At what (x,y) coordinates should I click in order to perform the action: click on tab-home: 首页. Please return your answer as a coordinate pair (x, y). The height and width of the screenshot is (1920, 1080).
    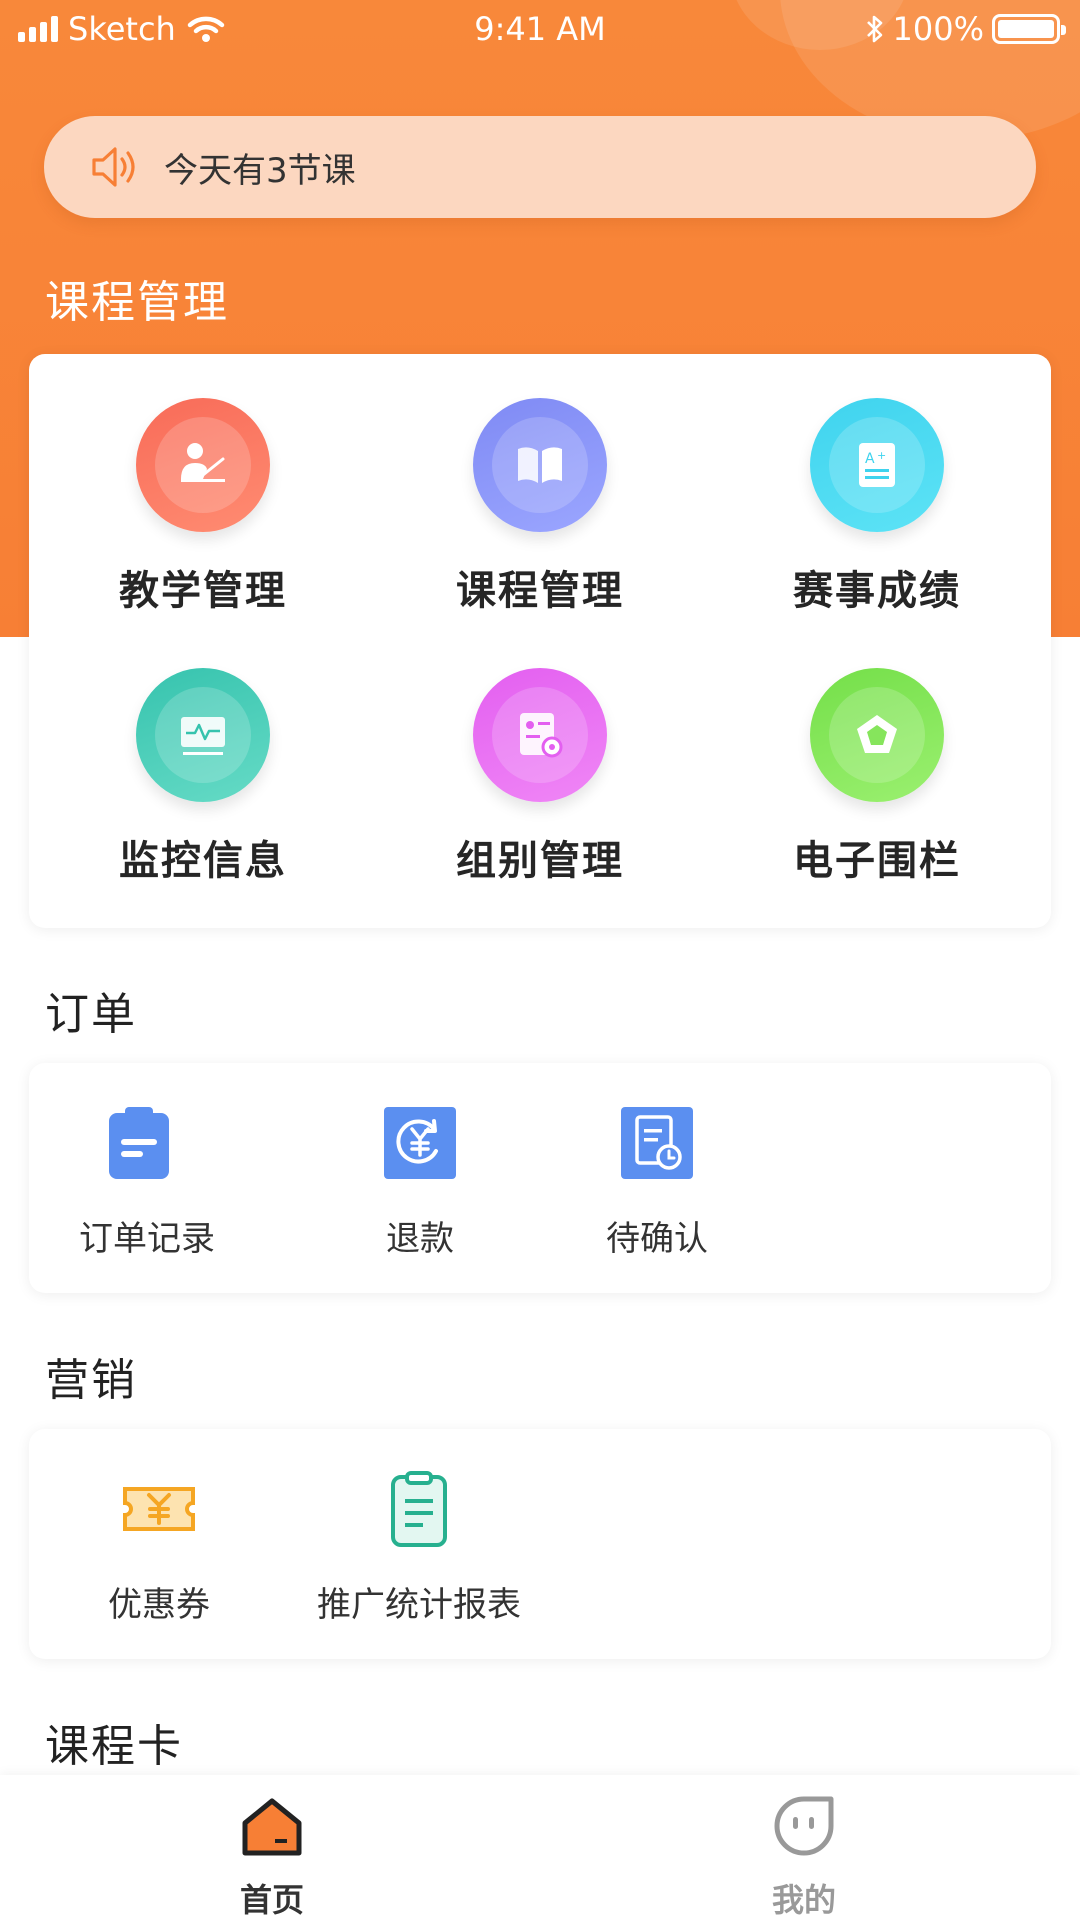
    Looking at the image, I should click on (272, 1856).